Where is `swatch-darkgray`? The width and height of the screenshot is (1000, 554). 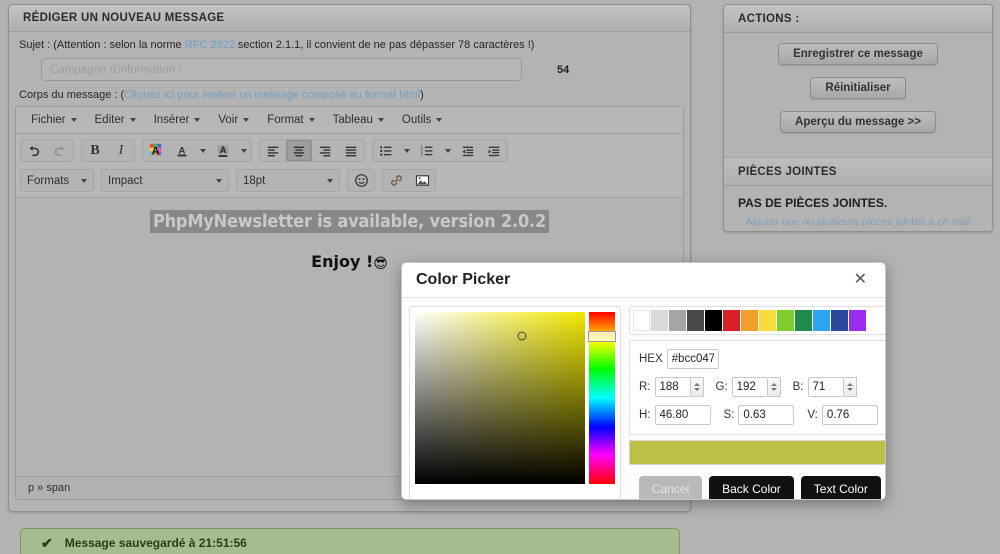 swatch-darkgray is located at coordinates (695, 320).